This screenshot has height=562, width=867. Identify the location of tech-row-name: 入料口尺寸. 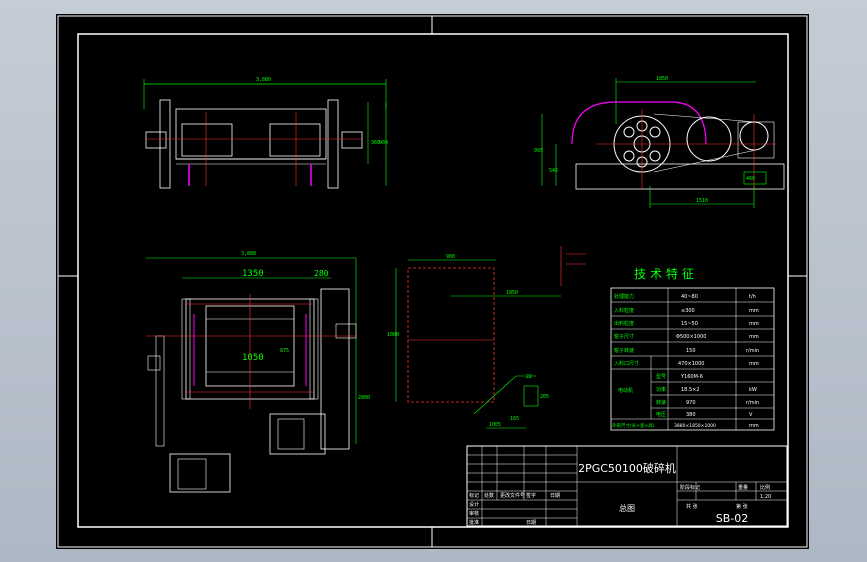
(626, 363).